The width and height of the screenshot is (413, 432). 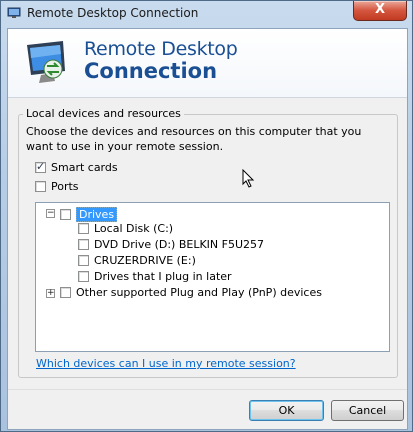 I want to click on pnp-checkbox, so click(x=65, y=292).